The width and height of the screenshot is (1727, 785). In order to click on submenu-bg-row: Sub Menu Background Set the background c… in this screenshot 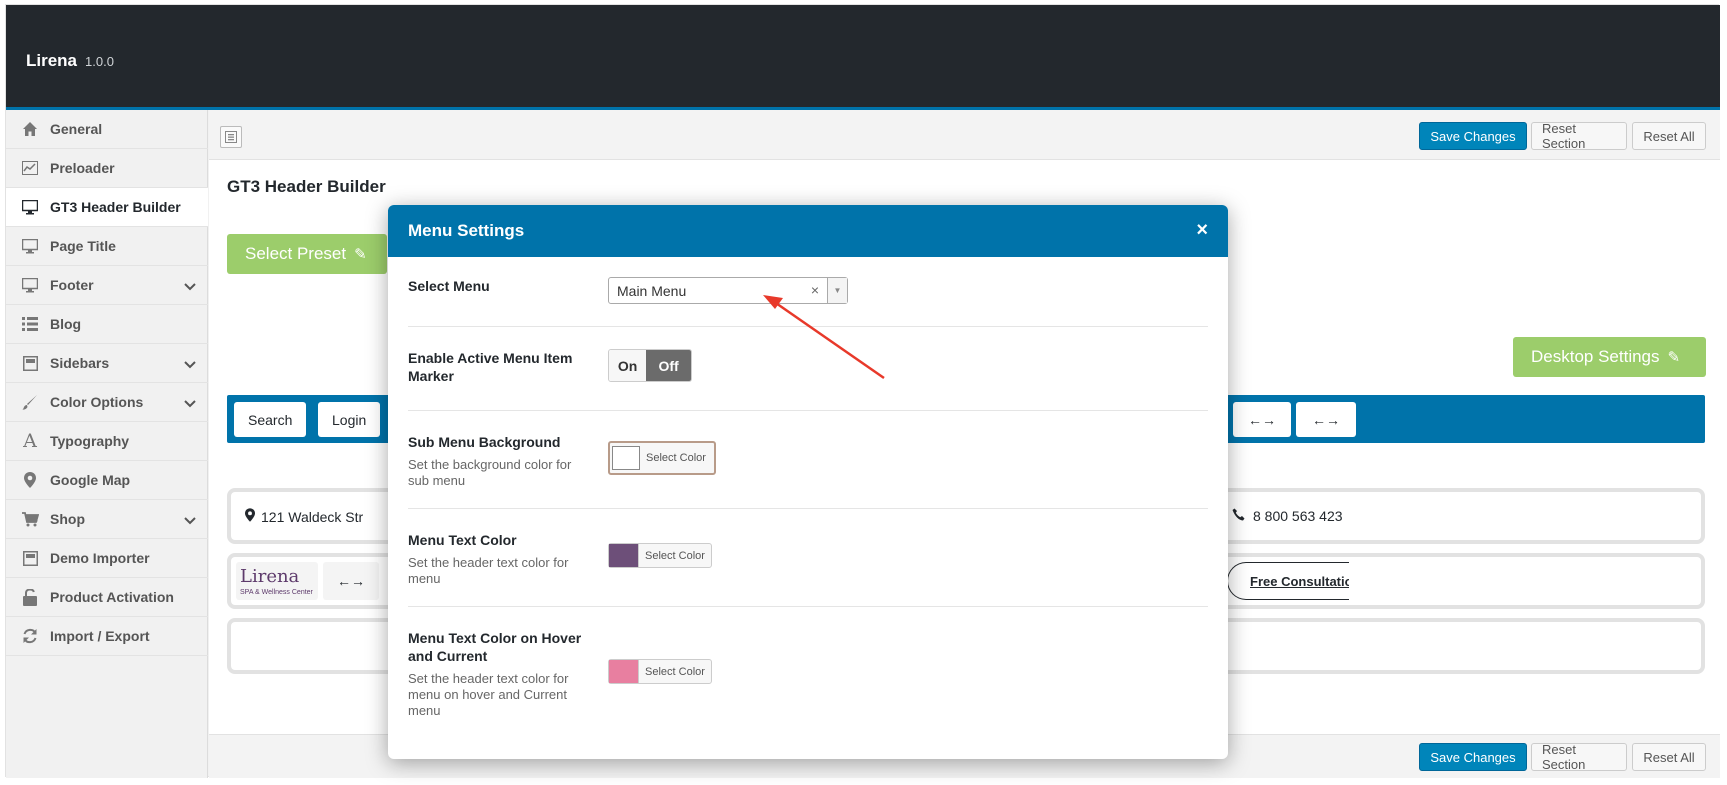, I will do `click(808, 460)`.